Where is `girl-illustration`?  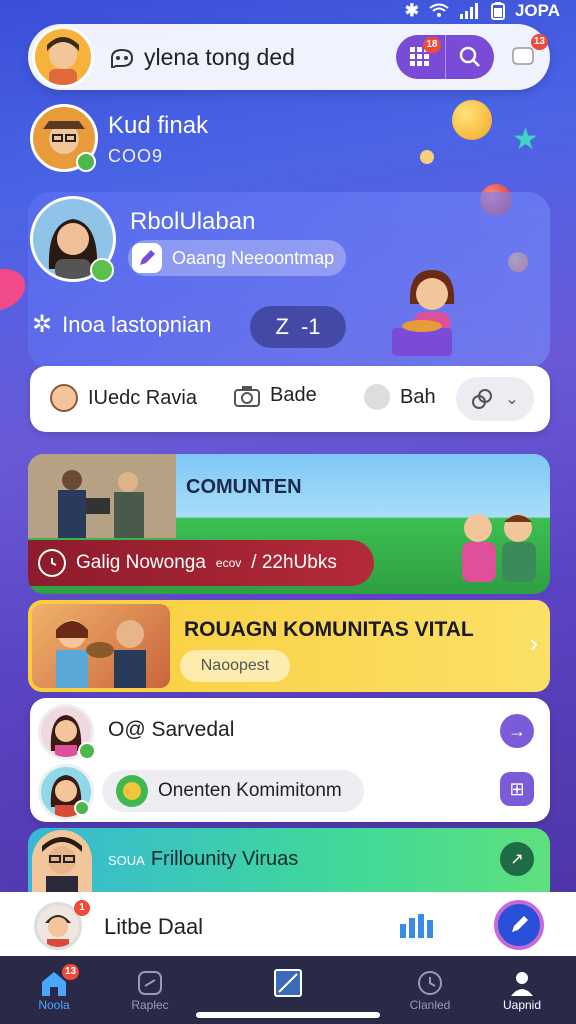 girl-illustration is located at coordinates (432, 312).